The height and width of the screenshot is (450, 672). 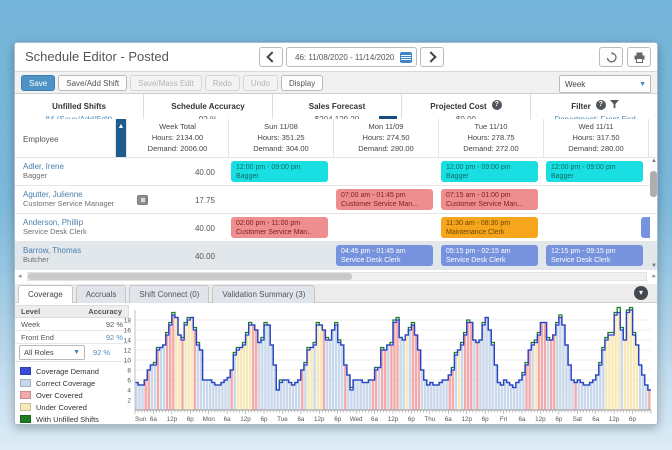 I want to click on tab-accruals: Accruals, so click(x=101, y=294).